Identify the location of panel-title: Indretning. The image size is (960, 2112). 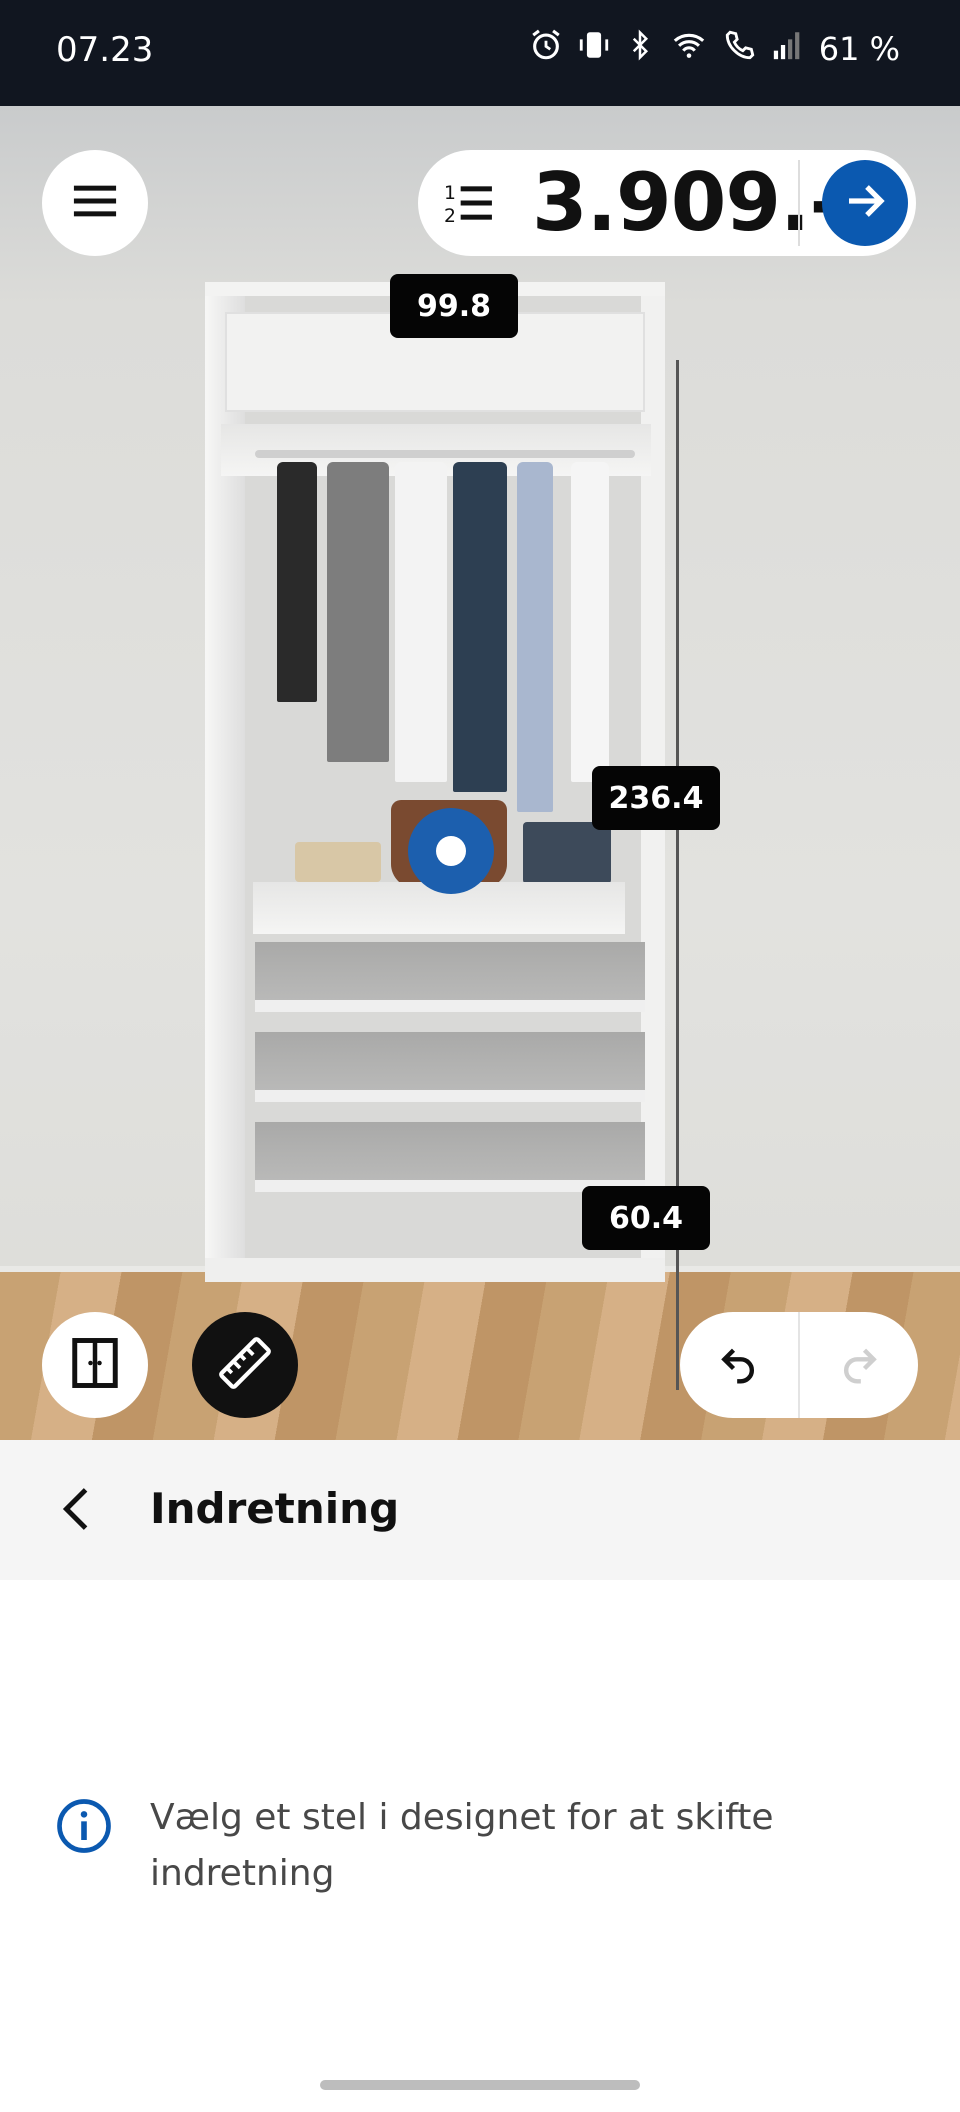
(275, 1508).